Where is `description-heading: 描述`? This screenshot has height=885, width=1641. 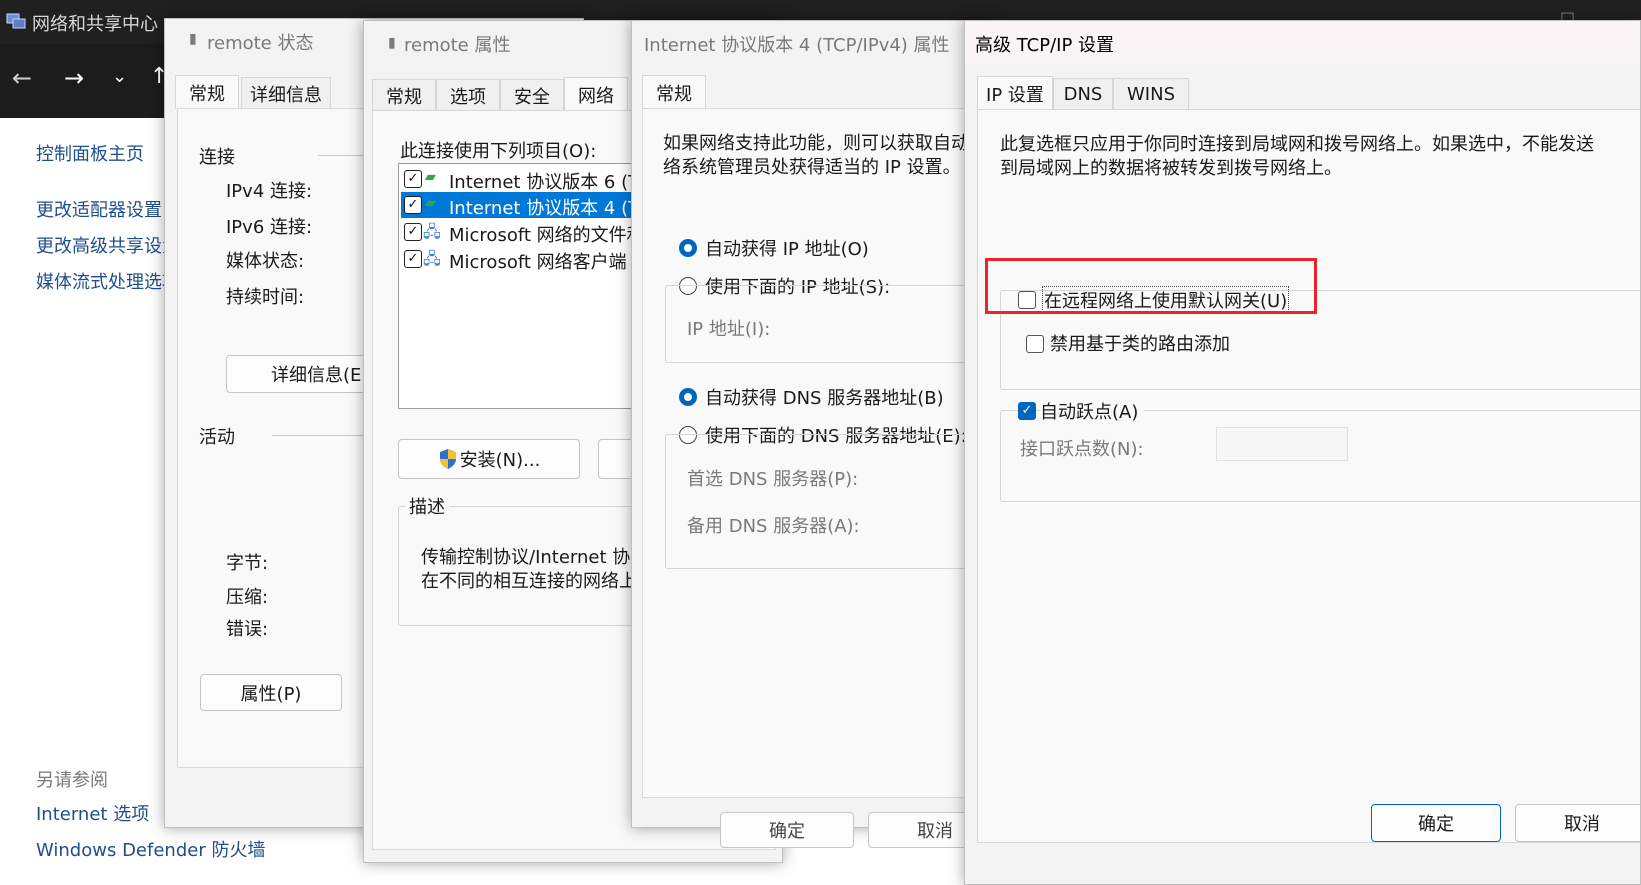 description-heading: 描述 is located at coordinates (427, 506).